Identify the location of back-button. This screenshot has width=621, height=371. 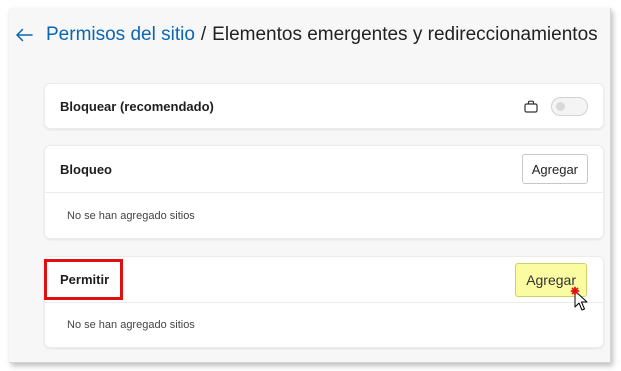
(24, 35).